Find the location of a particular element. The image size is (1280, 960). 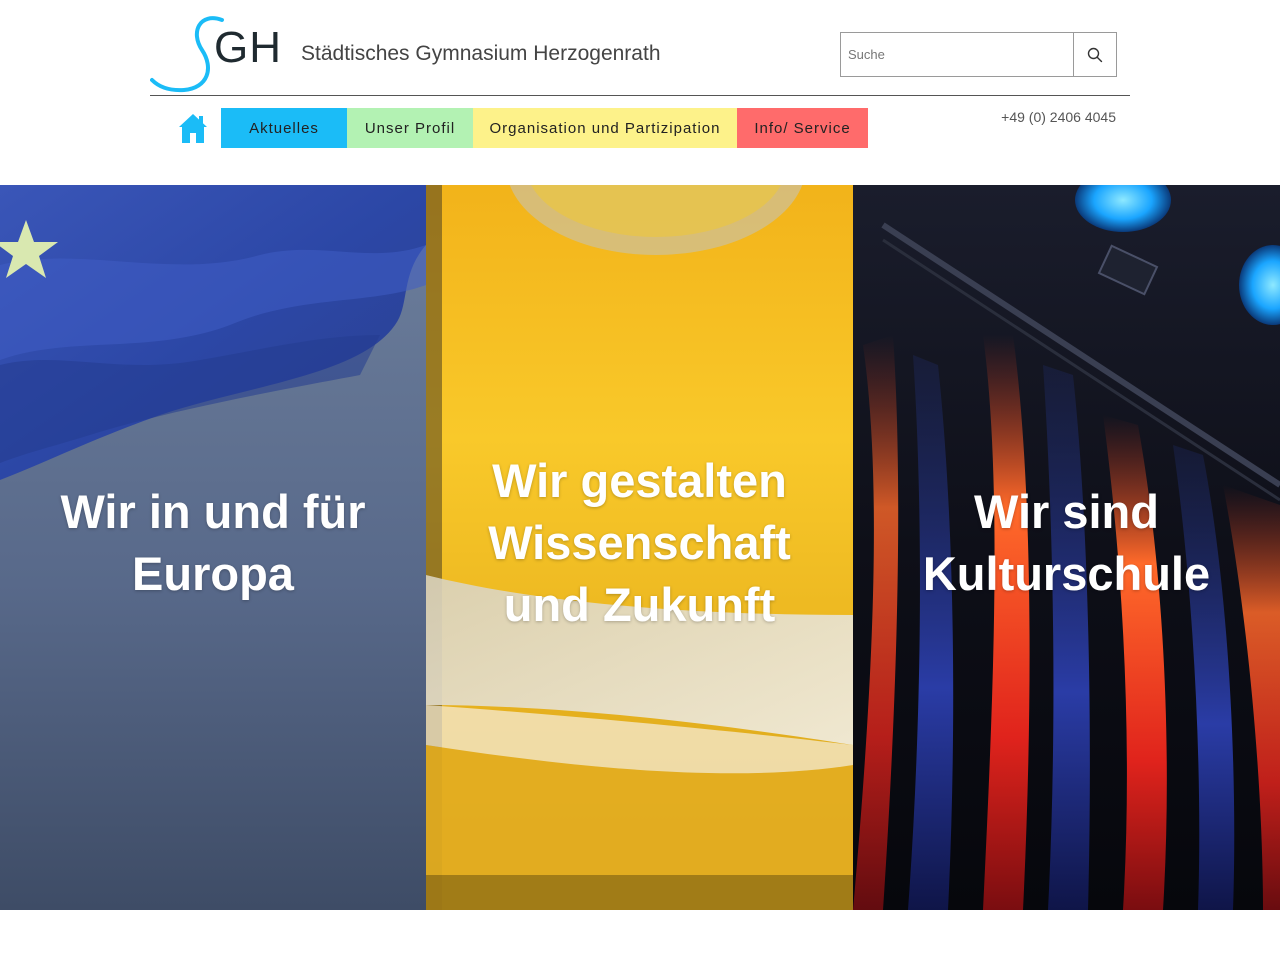

hero-title-line: und Zukunft is located at coordinates (639, 604).